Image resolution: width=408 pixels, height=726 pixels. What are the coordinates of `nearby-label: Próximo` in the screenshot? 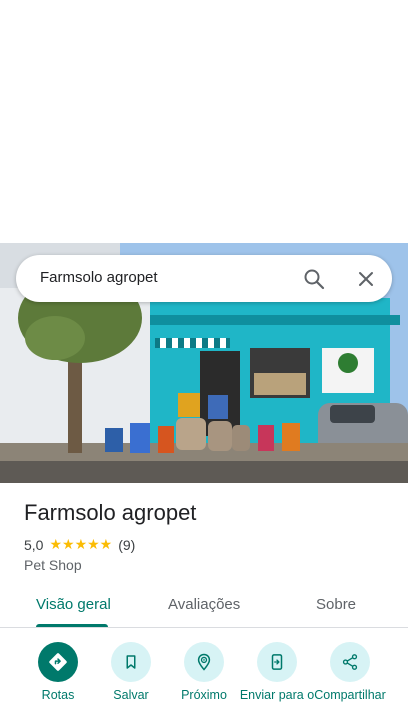 It's located at (204, 695).